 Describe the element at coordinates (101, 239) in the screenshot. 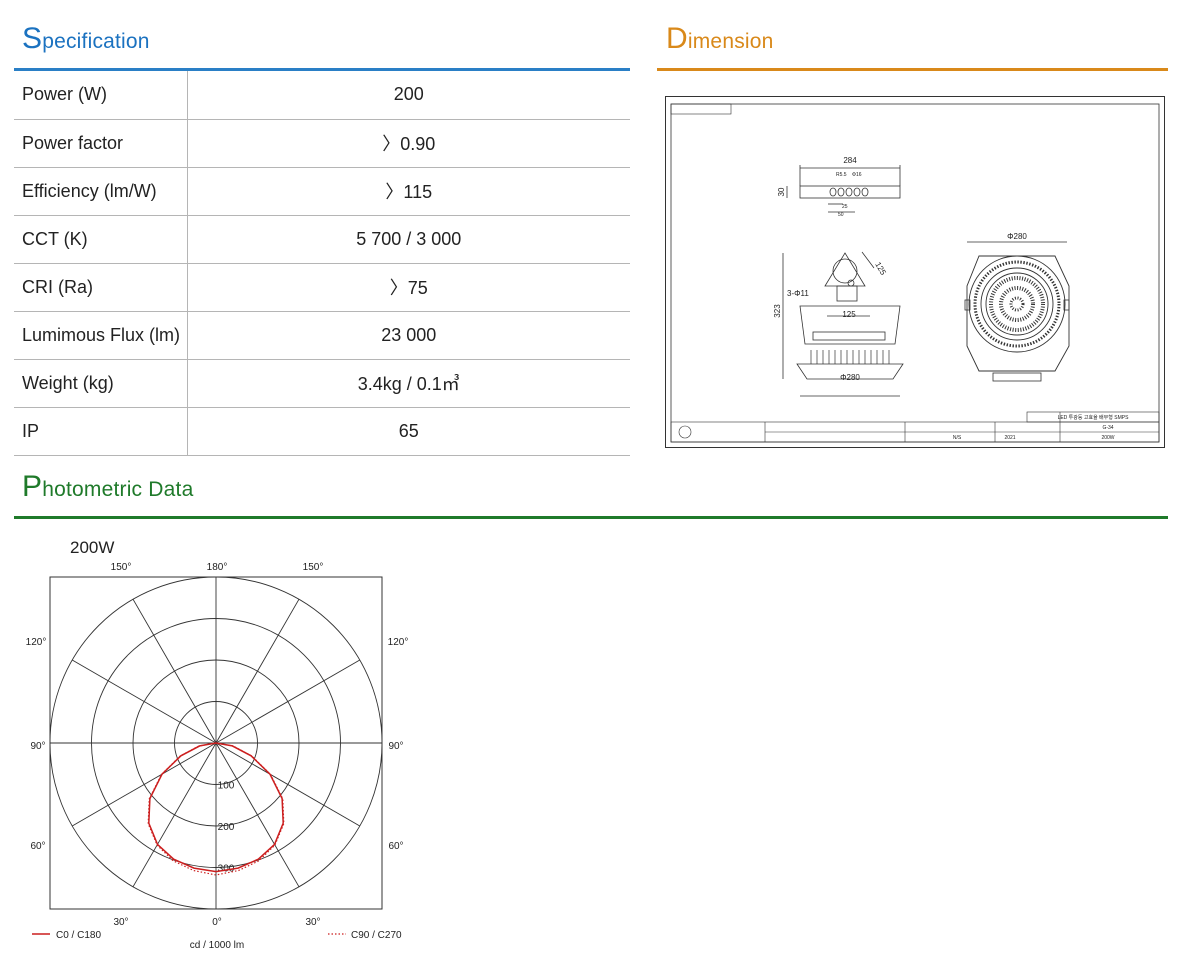

I see `spec-label: CCT (K)` at that location.